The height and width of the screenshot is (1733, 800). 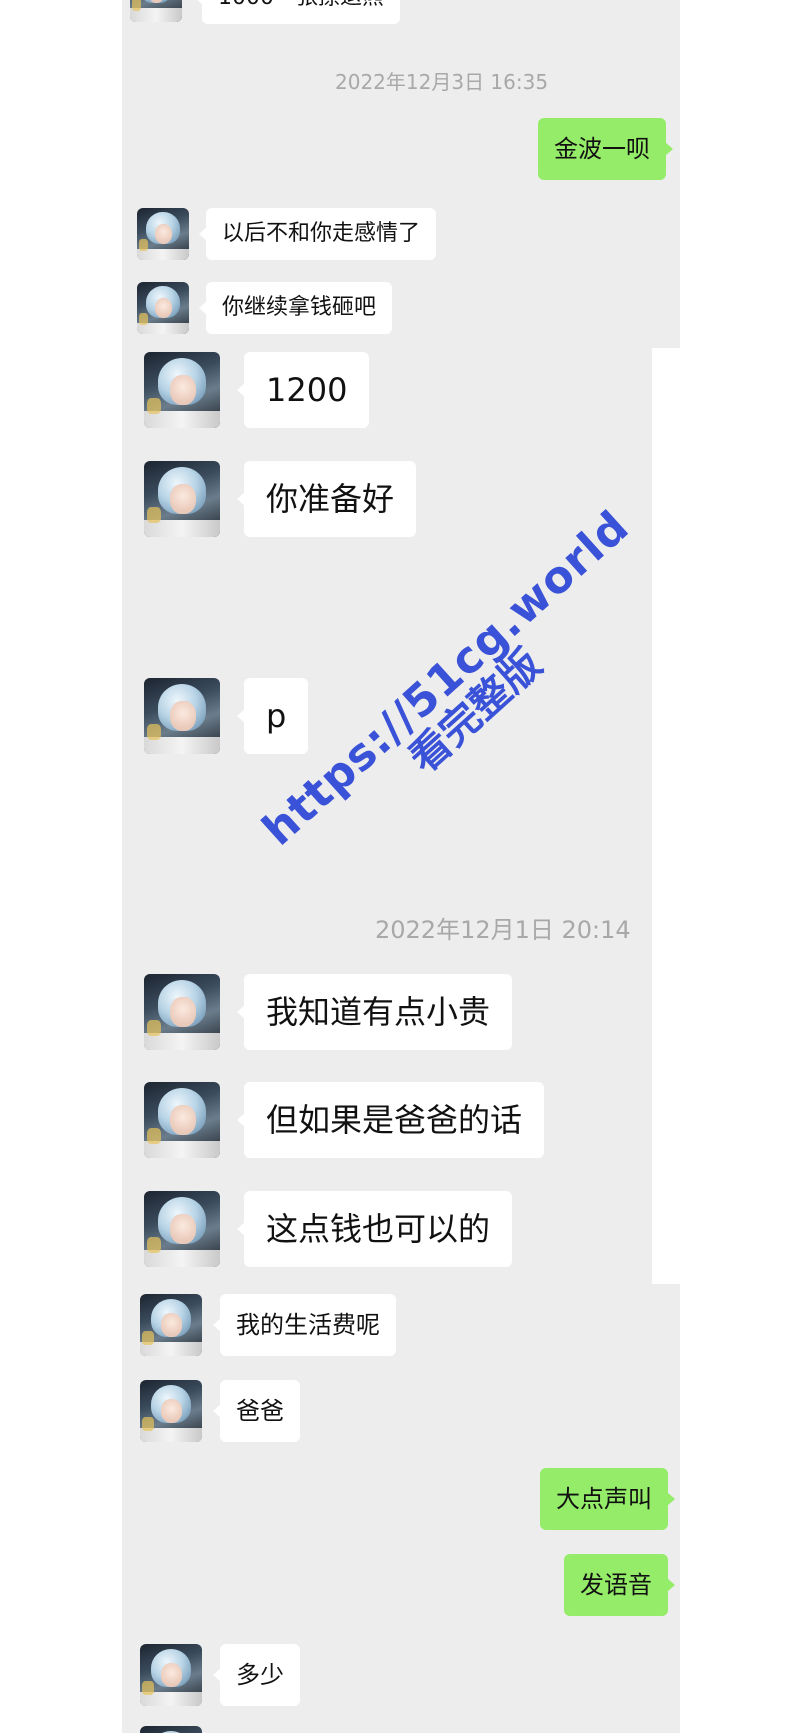 What do you see at coordinates (602, 149) in the screenshot?
I see `message-text: 金波一呗` at bounding box center [602, 149].